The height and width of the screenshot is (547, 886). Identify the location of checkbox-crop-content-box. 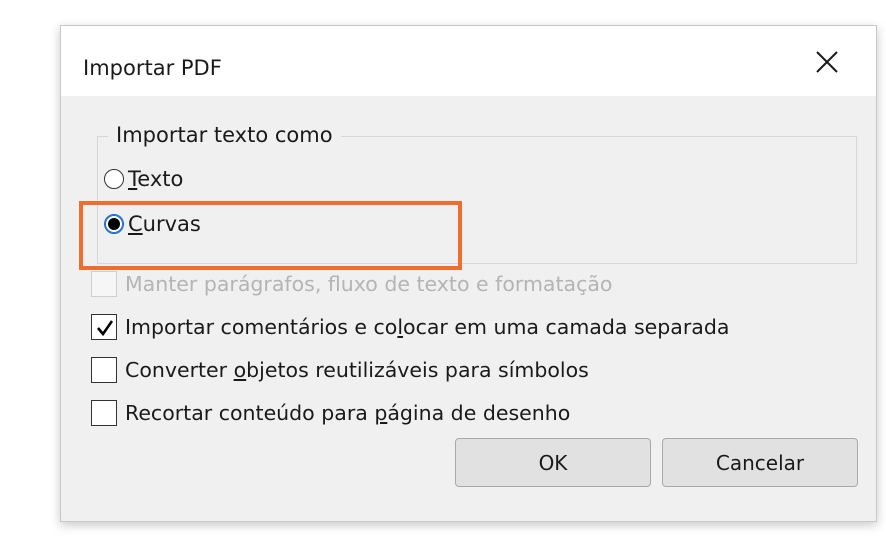
(104, 413).